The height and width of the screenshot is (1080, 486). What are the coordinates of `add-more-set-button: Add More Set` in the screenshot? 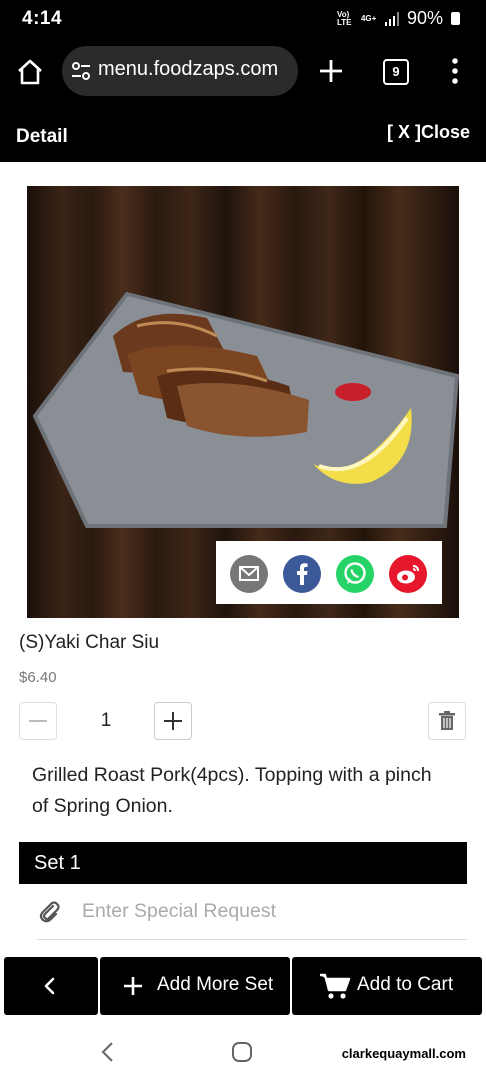 It's located at (195, 986).